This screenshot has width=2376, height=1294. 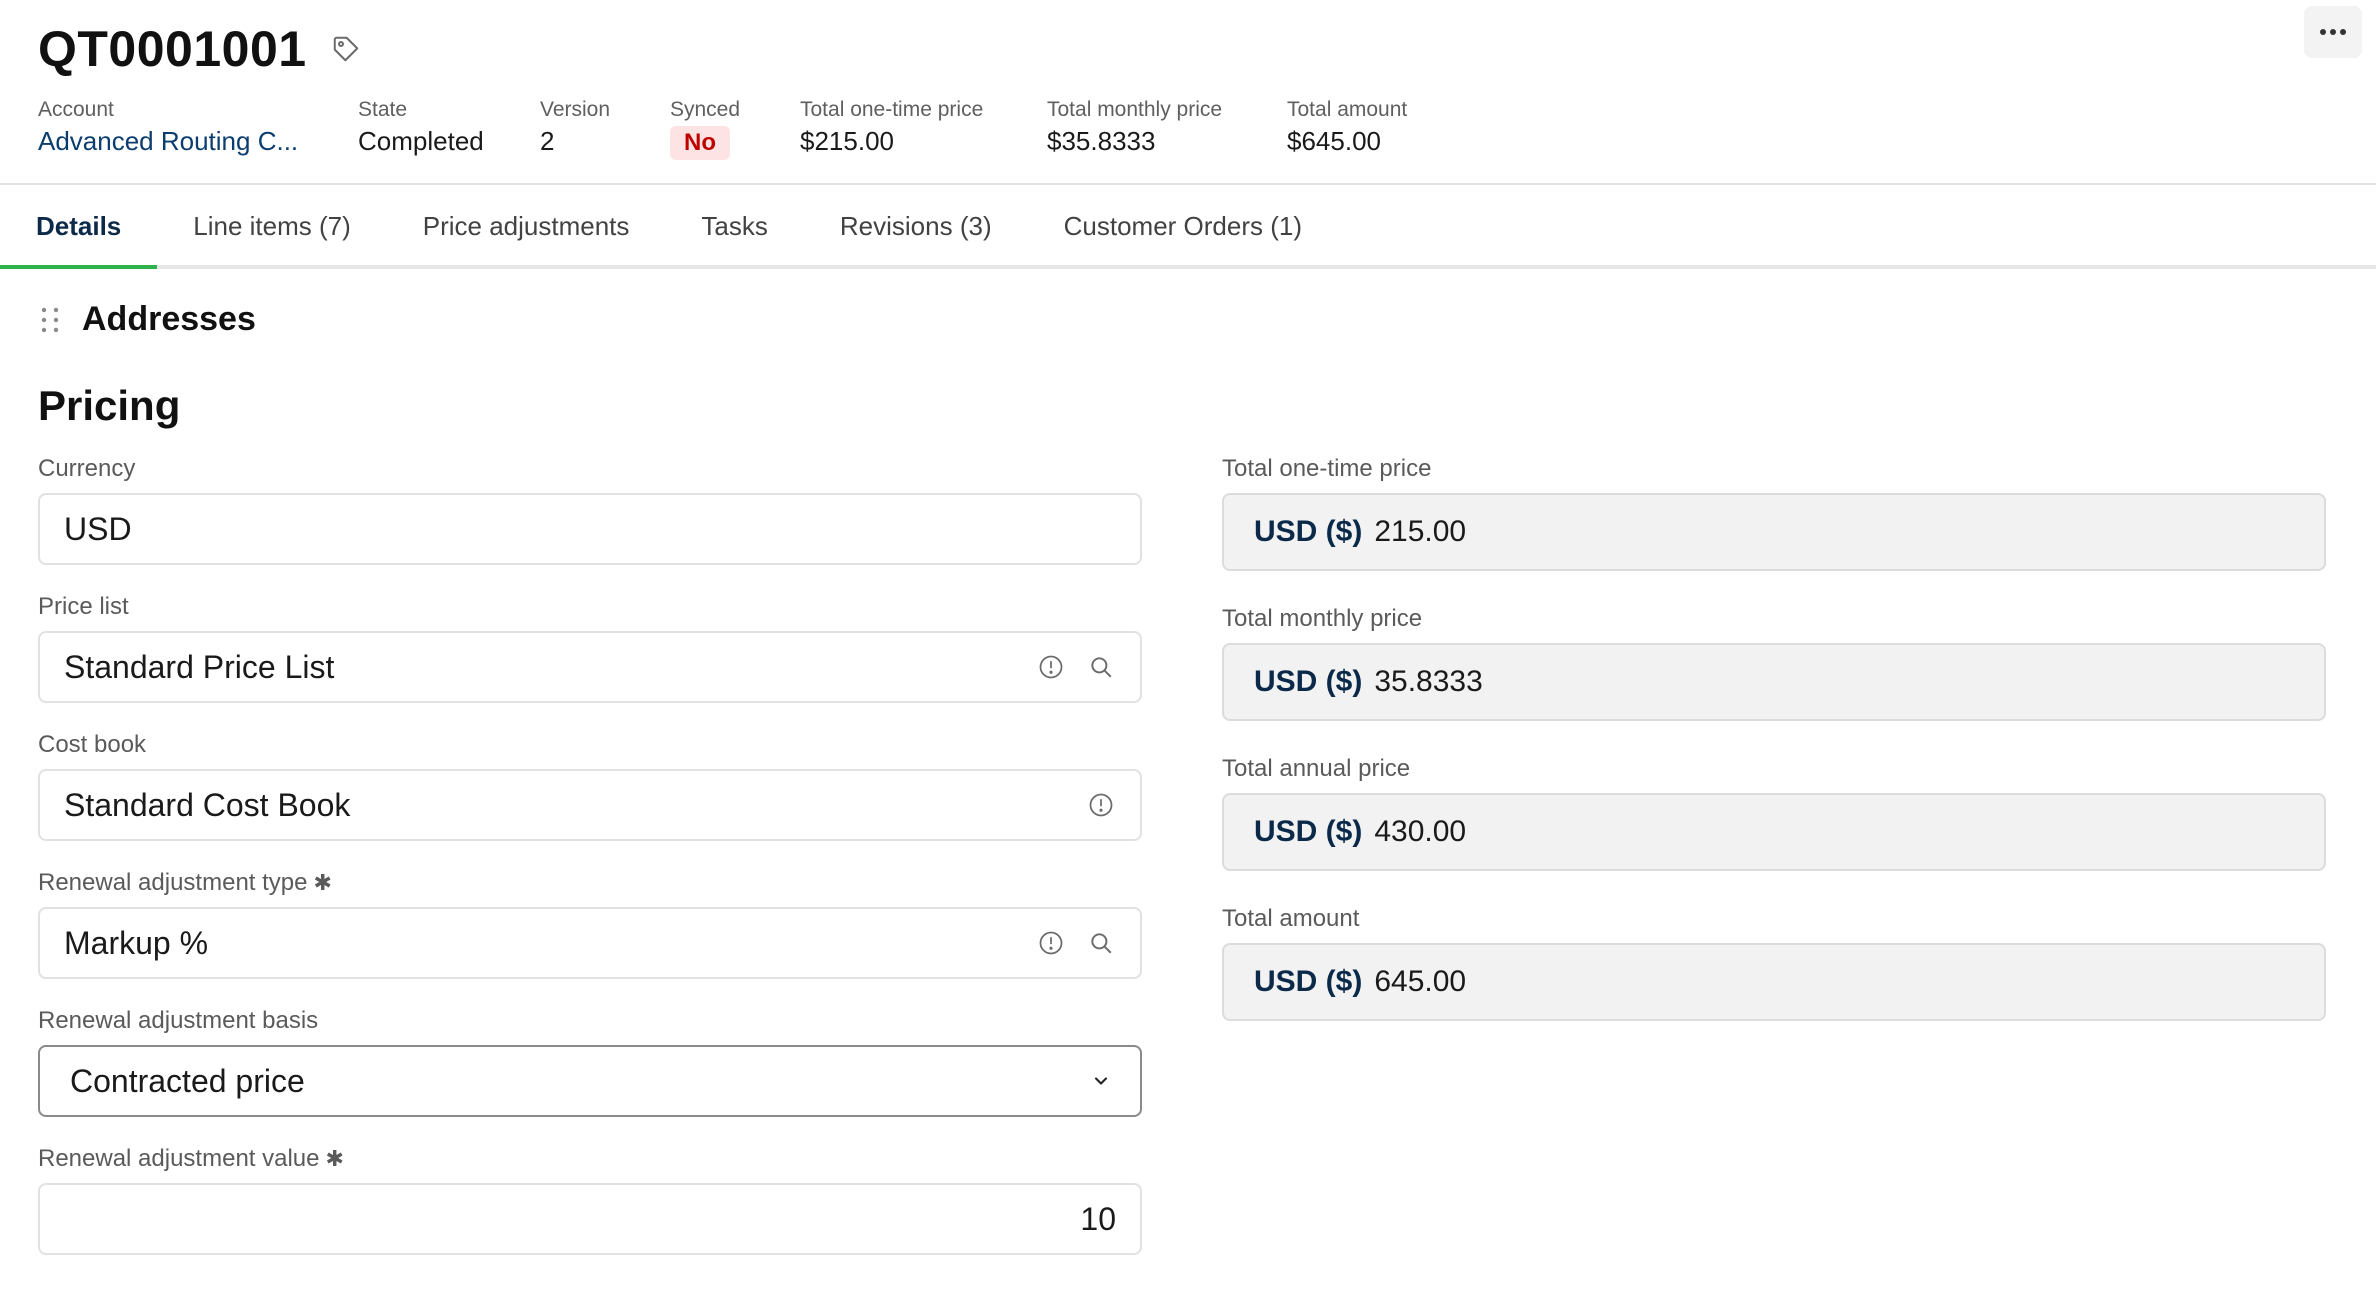 I want to click on field-label: Total amount, so click(x=1291, y=918).